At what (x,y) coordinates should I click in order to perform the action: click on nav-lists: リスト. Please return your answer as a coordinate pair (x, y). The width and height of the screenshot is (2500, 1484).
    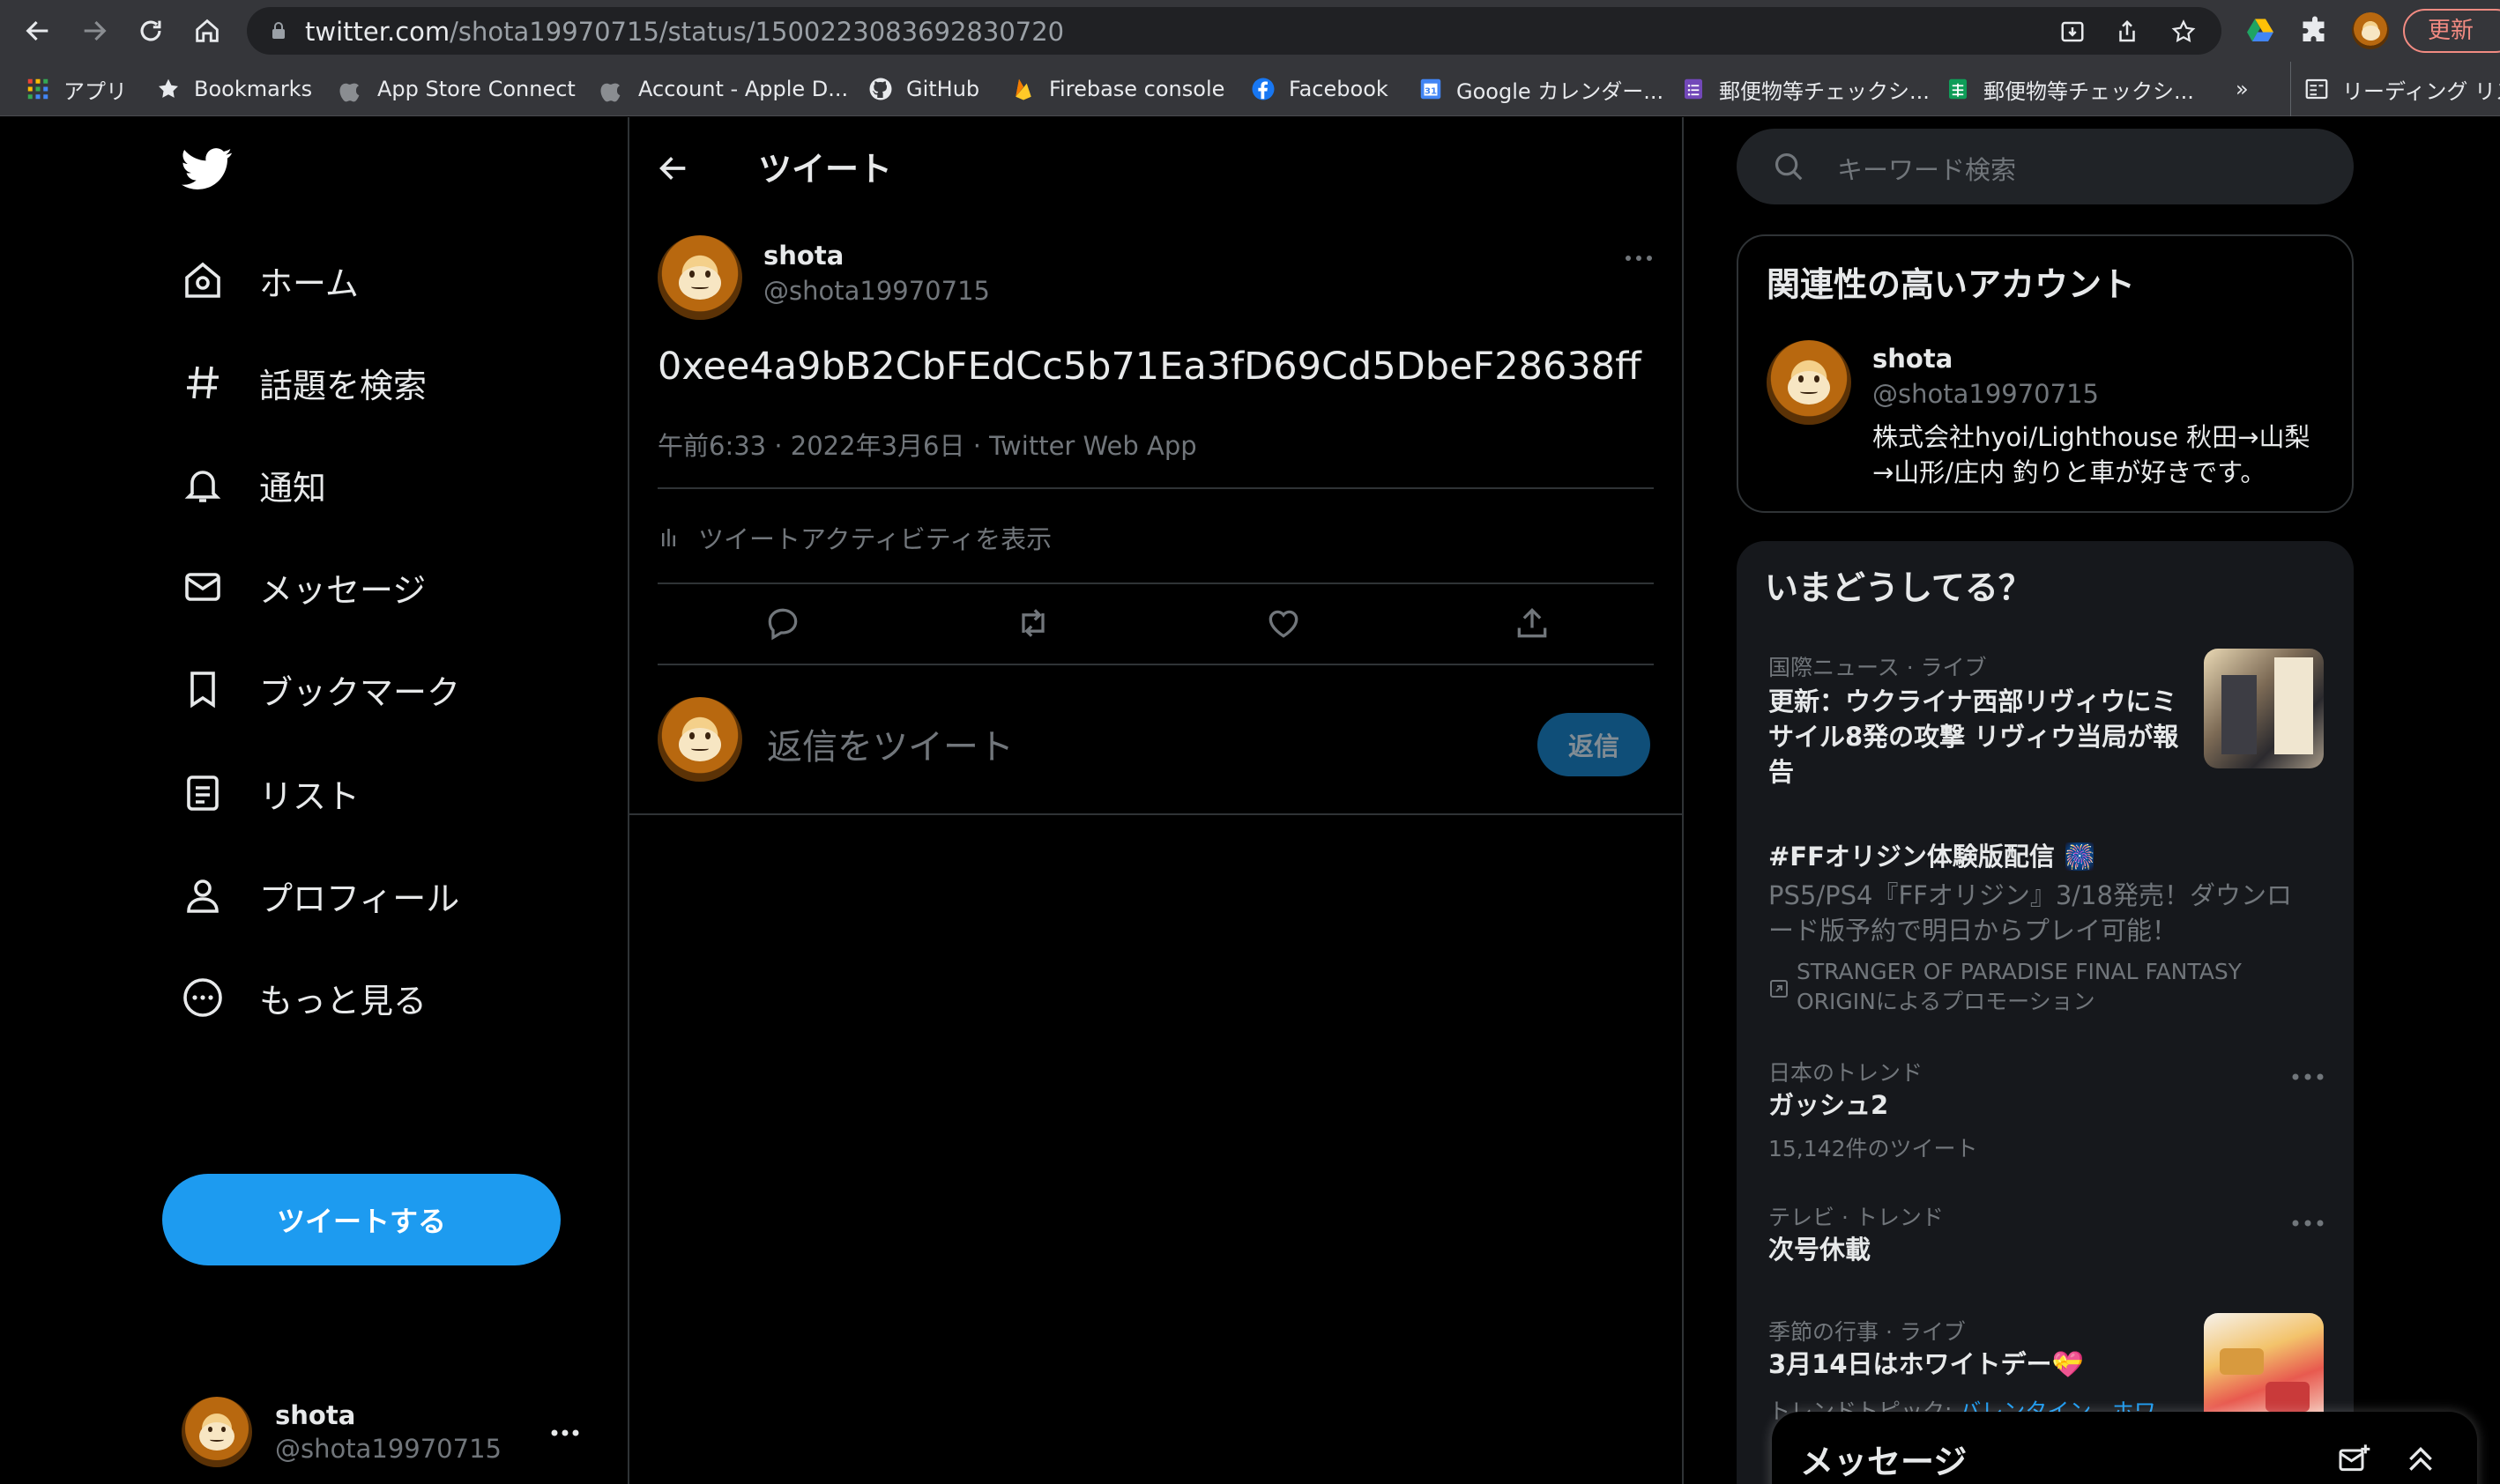
    Looking at the image, I should click on (271, 793).